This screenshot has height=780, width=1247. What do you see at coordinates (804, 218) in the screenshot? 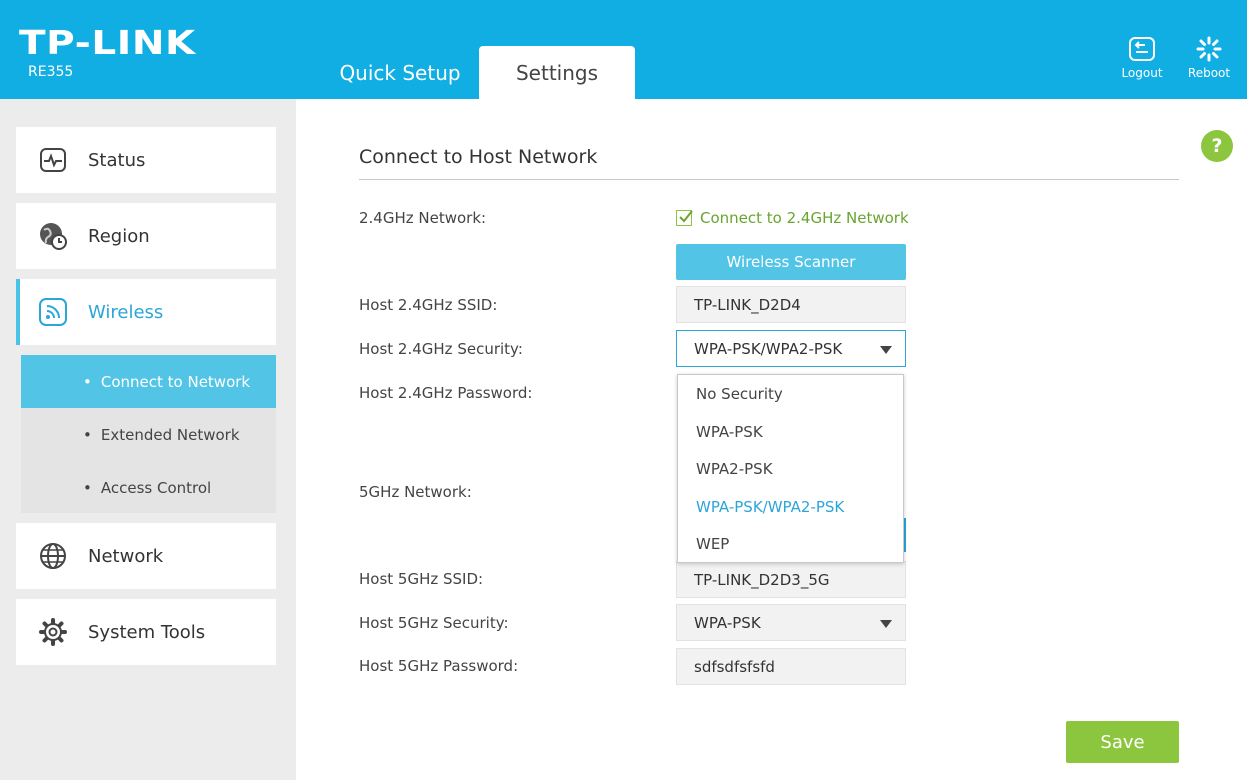
I see `connect-2-4ghz-label: Connect to 2.4GHz Network` at bounding box center [804, 218].